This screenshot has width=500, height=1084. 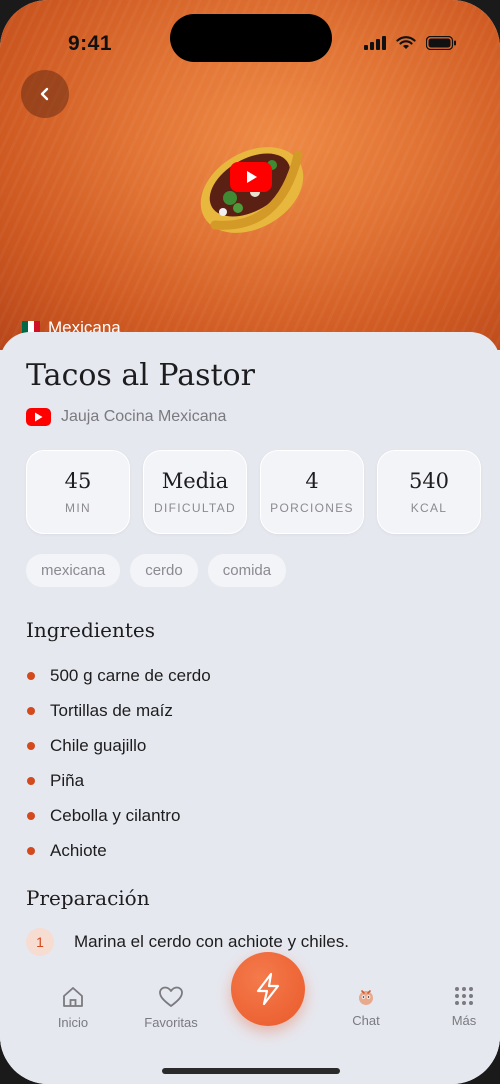 I want to click on stat-label: KCAL, so click(x=429, y=508).